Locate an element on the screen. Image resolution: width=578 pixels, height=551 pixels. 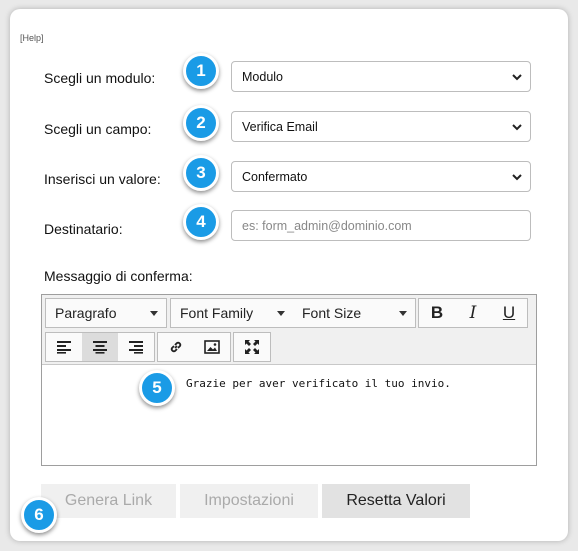
align-left-button is located at coordinates (64, 347).